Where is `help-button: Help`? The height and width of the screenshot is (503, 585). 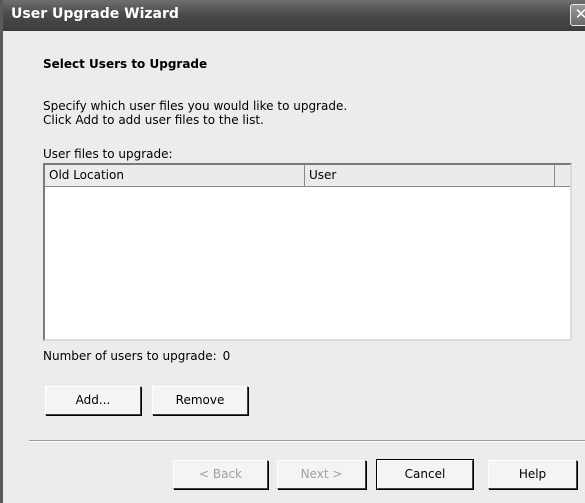 help-button: Help is located at coordinates (532, 474).